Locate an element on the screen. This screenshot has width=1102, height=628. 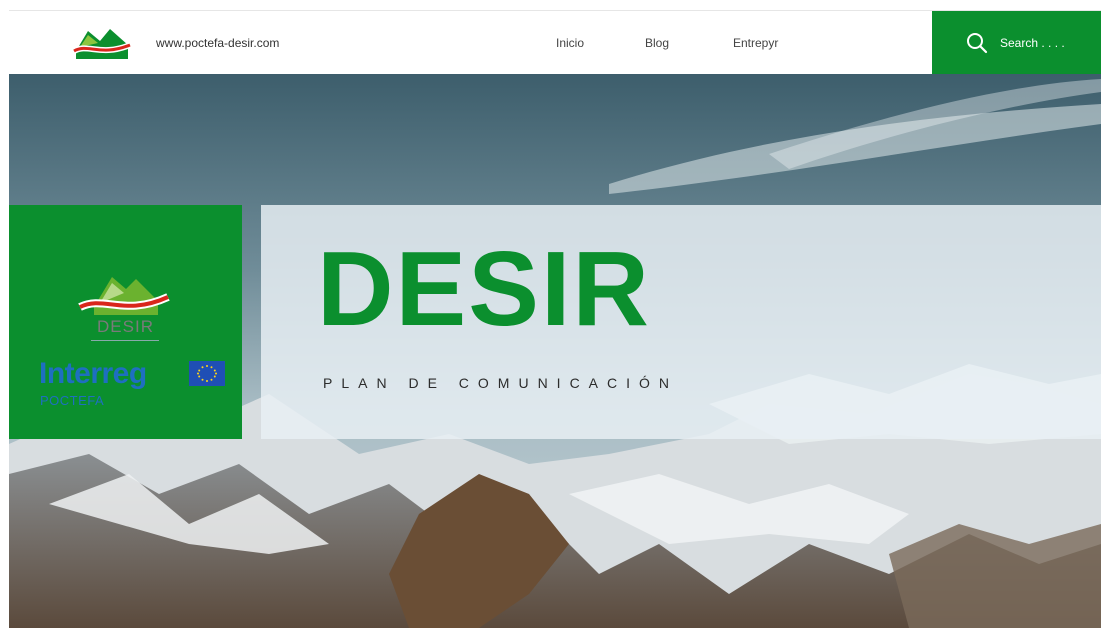
eu-flag-icon is located at coordinates (207, 373).